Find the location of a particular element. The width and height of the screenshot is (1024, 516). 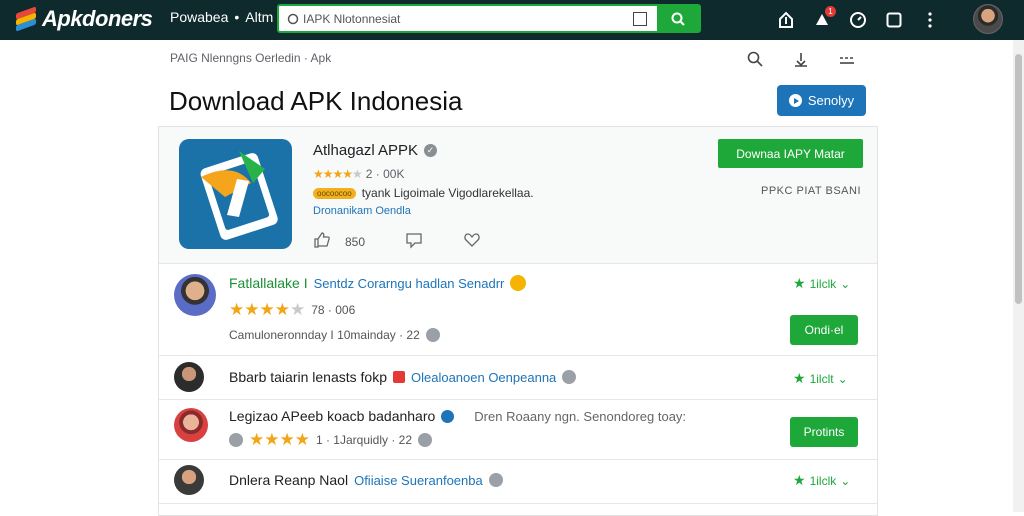

meta-text: 1 · 1Jarquidly · 22 is located at coordinates (364, 440).